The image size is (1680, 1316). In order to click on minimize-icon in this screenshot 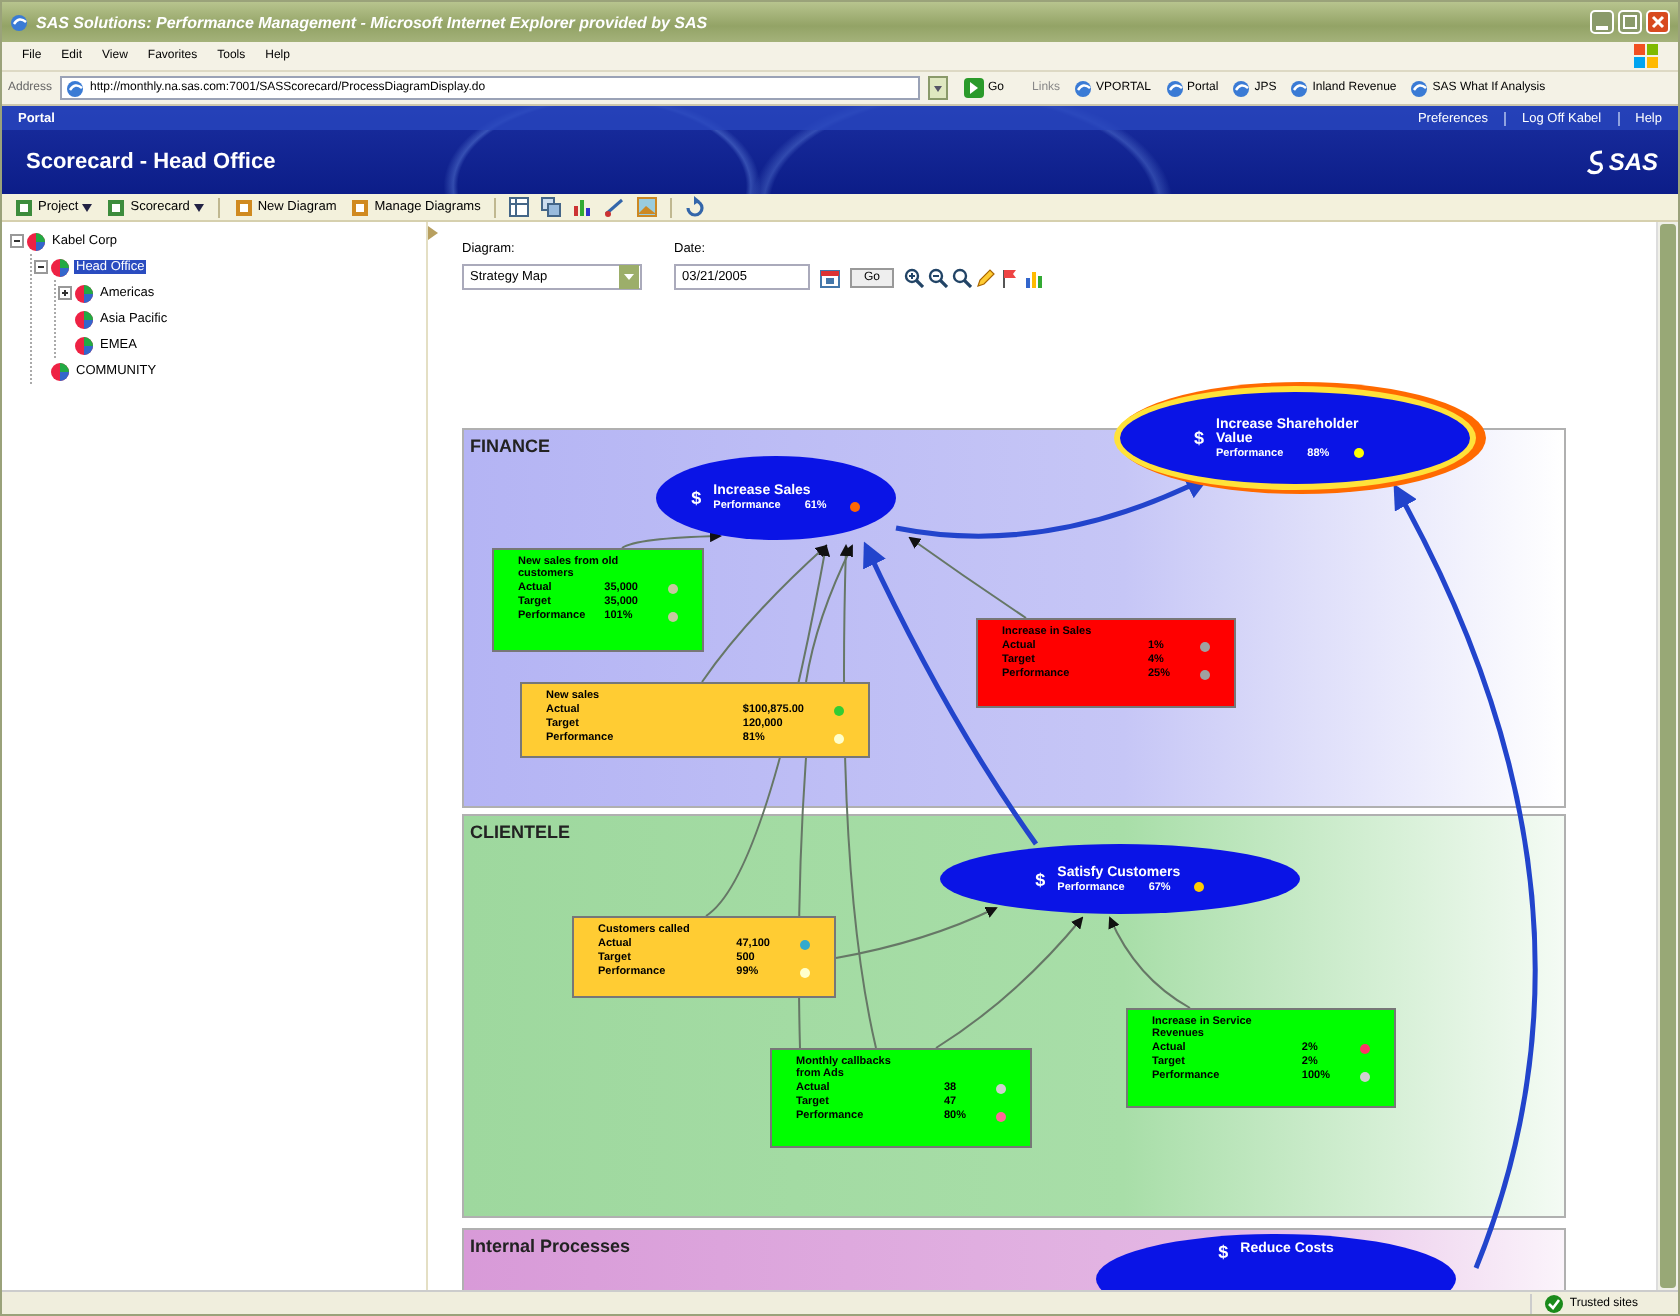, I will do `click(1602, 22)`.